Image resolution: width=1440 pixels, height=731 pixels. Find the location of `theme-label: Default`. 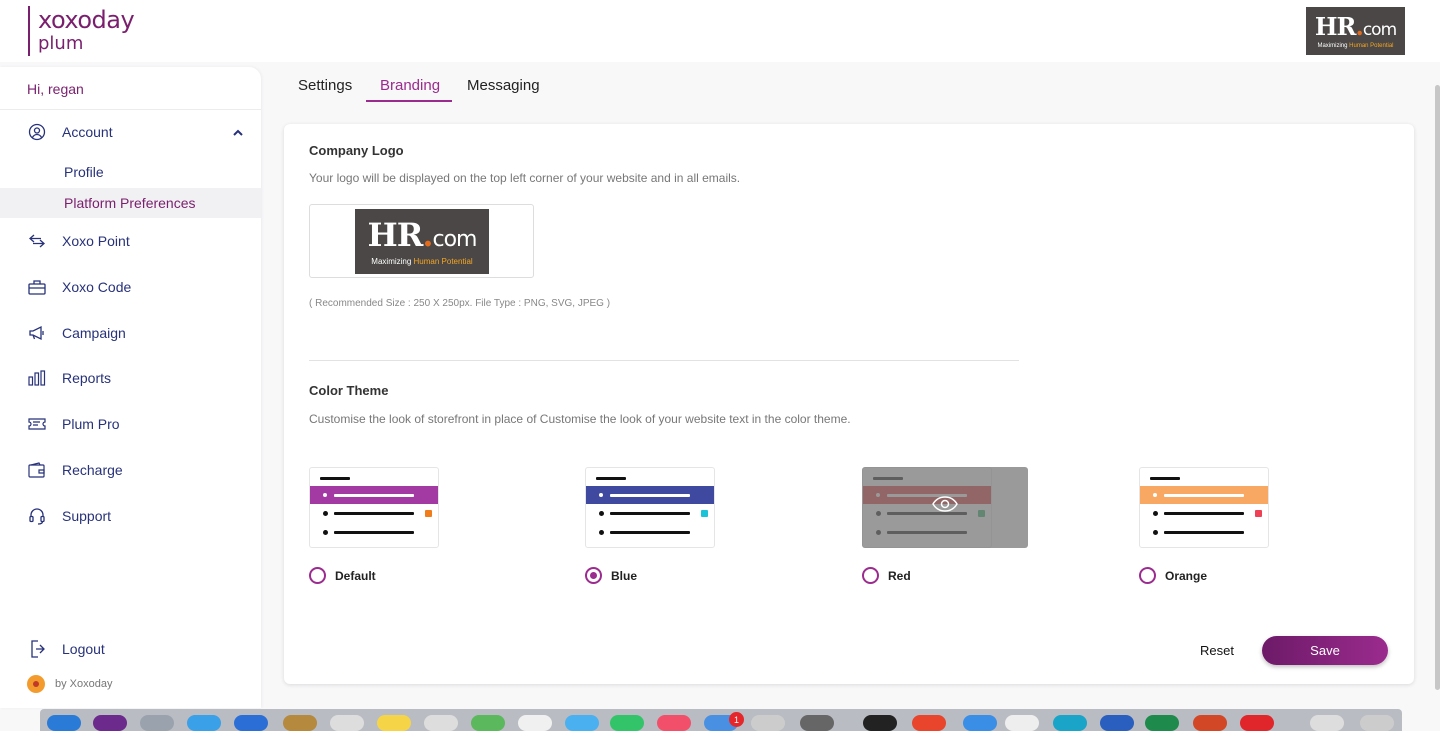

theme-label: Default is located at coordinates (355, 575).